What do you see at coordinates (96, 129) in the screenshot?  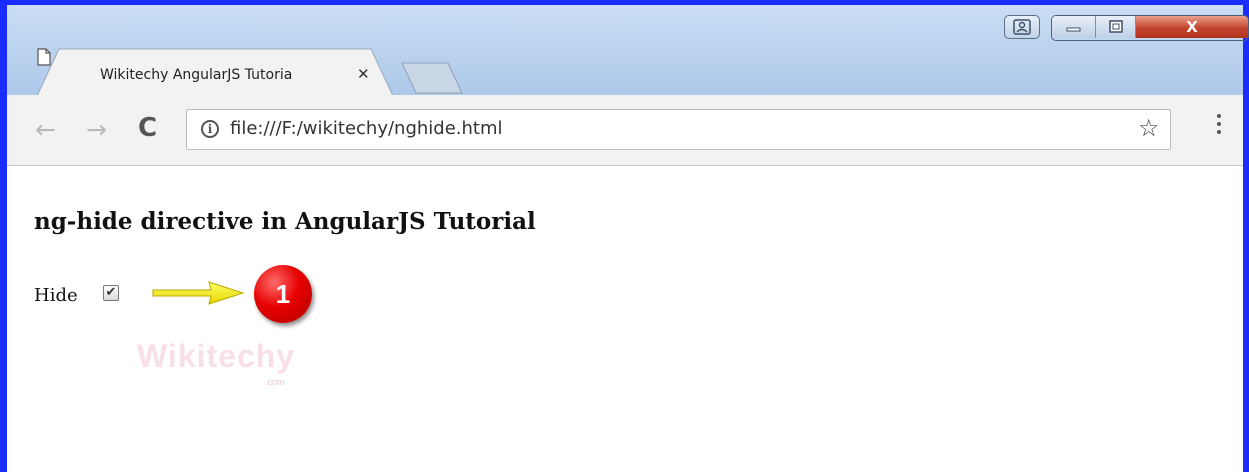 I see `forward-arrow-icon: →` at bounding box center [96, 129].